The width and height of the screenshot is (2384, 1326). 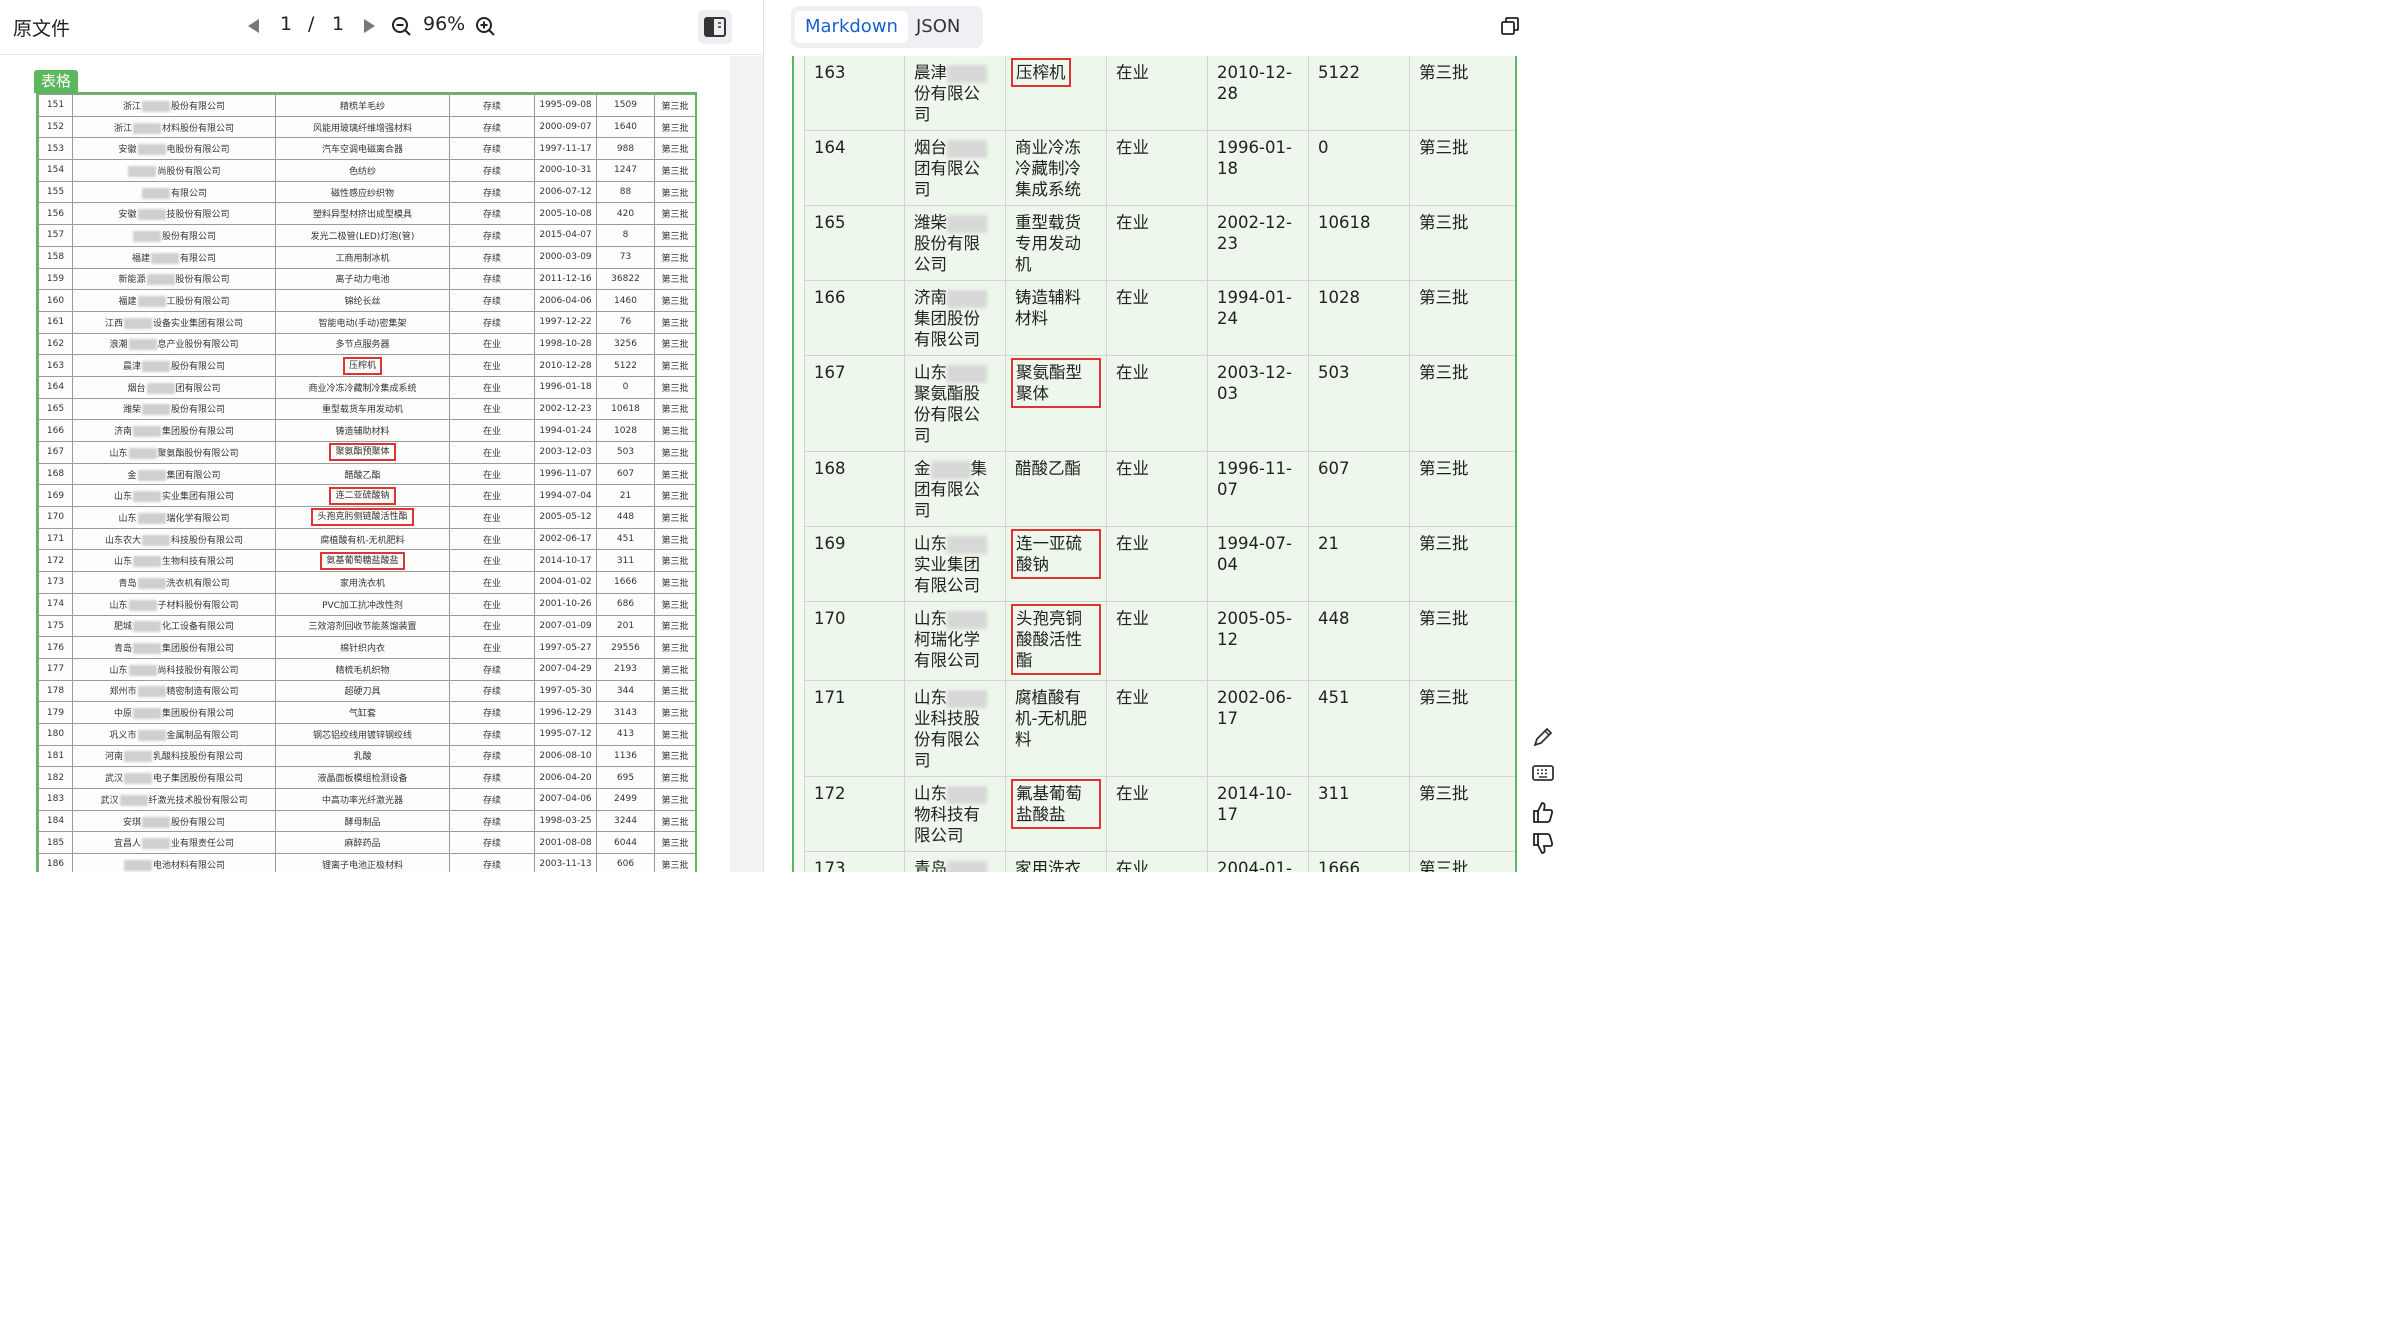 I want to click on company-name: 山东 瑞化学有限公司, so click(x=174, y=517).